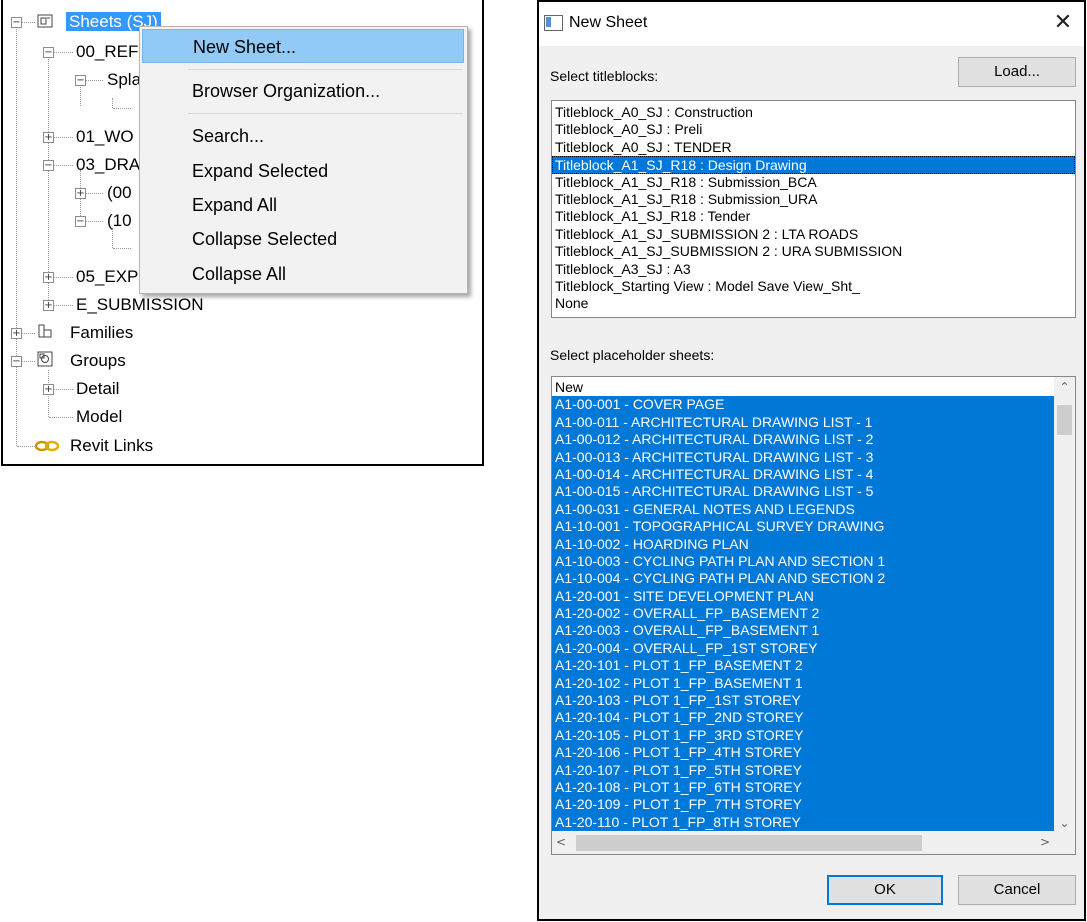 Image resolution: width=1087 pixels, height=922 pixels. Describe the element at coordinates (140, 305) in the screenshot. I see `tree-node-submission: E_SUBMISSION` at that location.